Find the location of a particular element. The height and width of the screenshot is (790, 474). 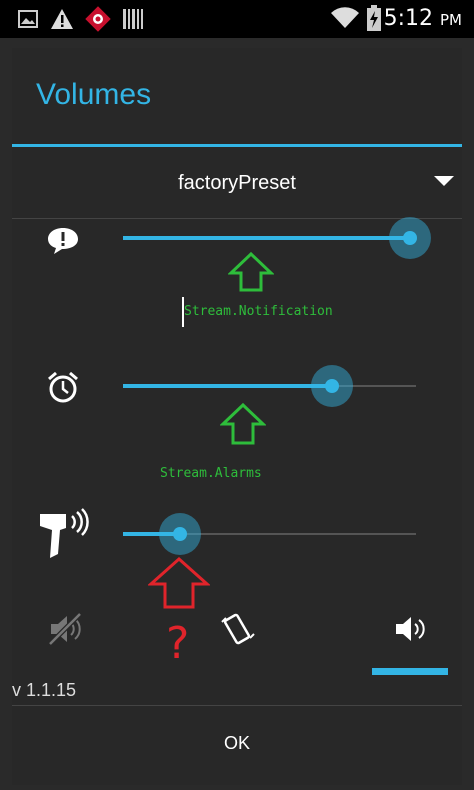

gallery-icon is located at coordinates (28, 19).